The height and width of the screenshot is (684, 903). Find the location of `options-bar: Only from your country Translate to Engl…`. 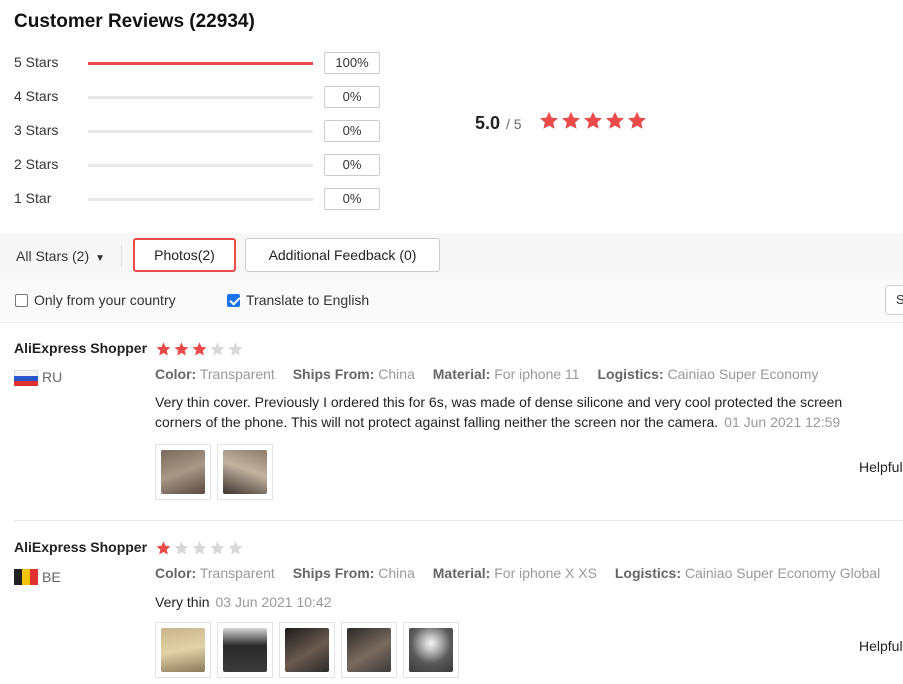

options-bar: Only from your country Translate to Engl… is located at coordinates (451, 300).